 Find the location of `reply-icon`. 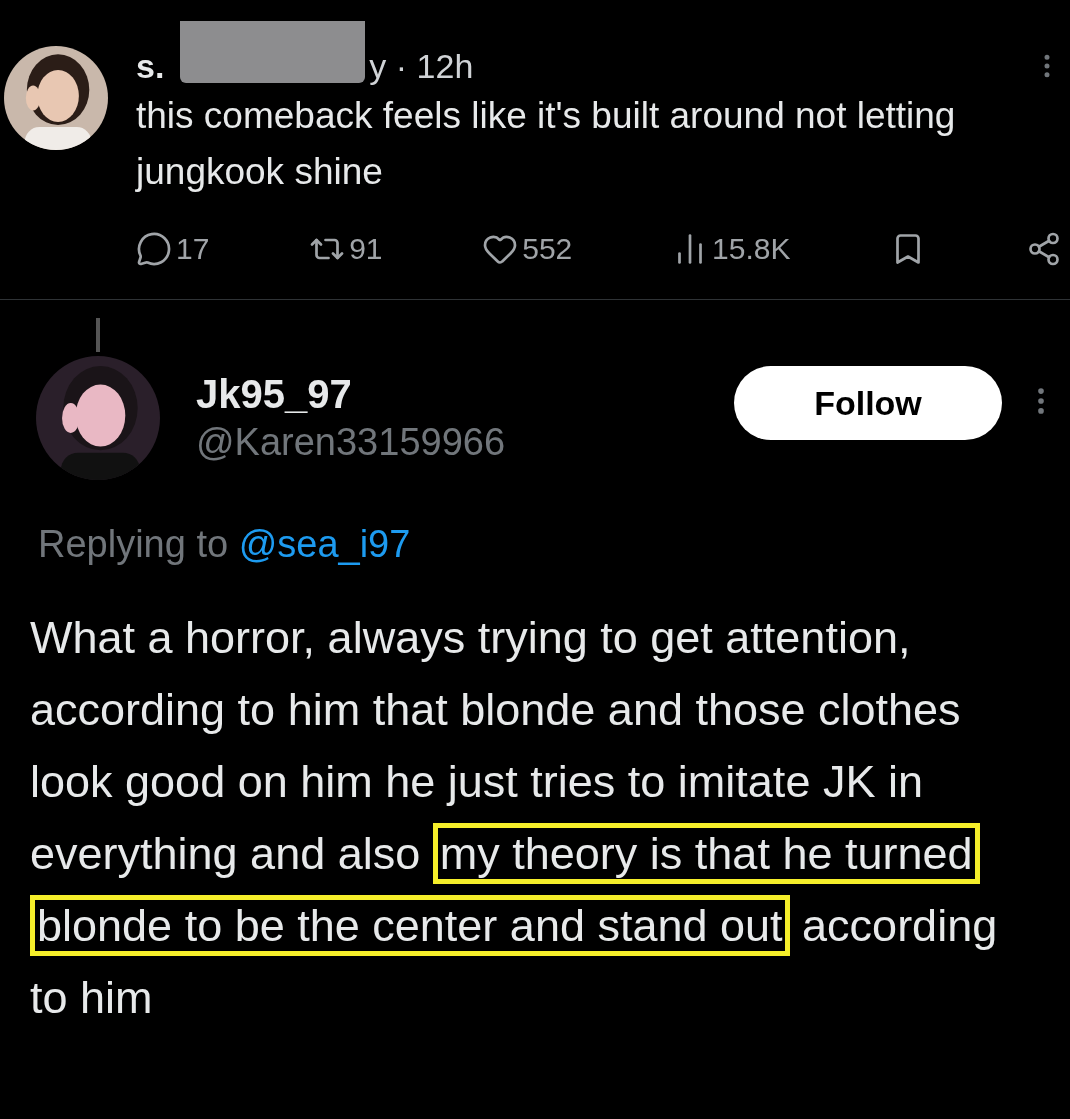

reply-icon is located at coordinates (154, 248).